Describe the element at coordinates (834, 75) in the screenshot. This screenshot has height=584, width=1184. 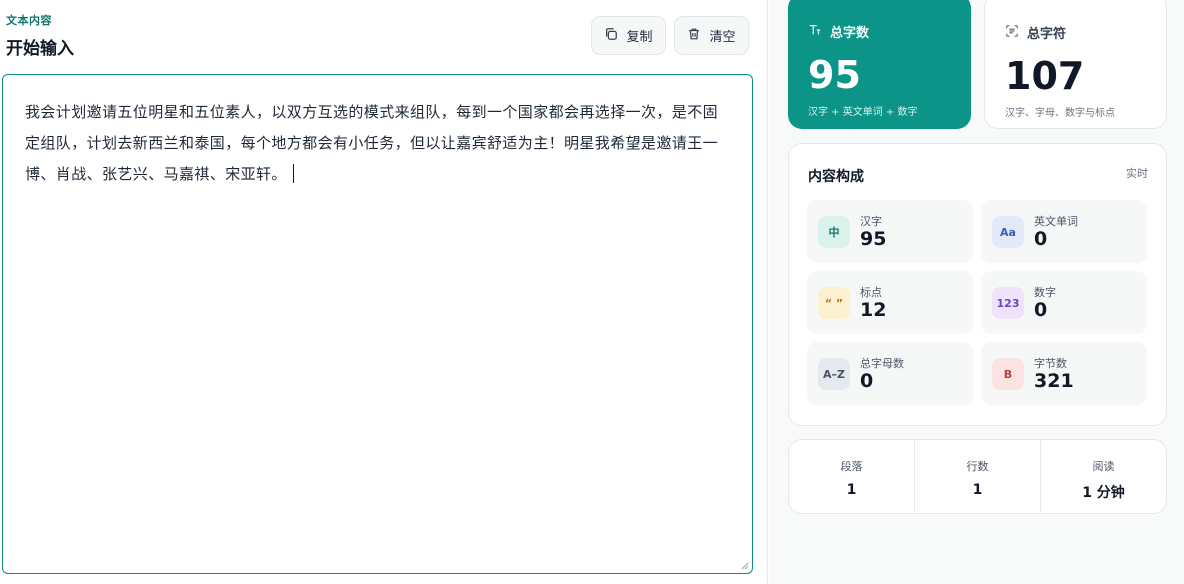
I see `total-words-value: 95` at that location.